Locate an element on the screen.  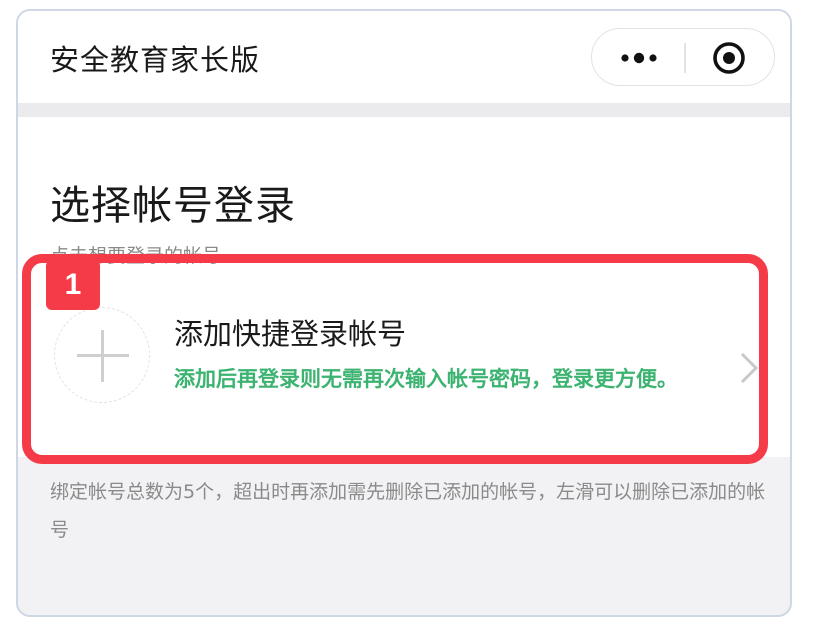
navigation-bar: 安全教育家长版 is located at coordinates (404, 57).